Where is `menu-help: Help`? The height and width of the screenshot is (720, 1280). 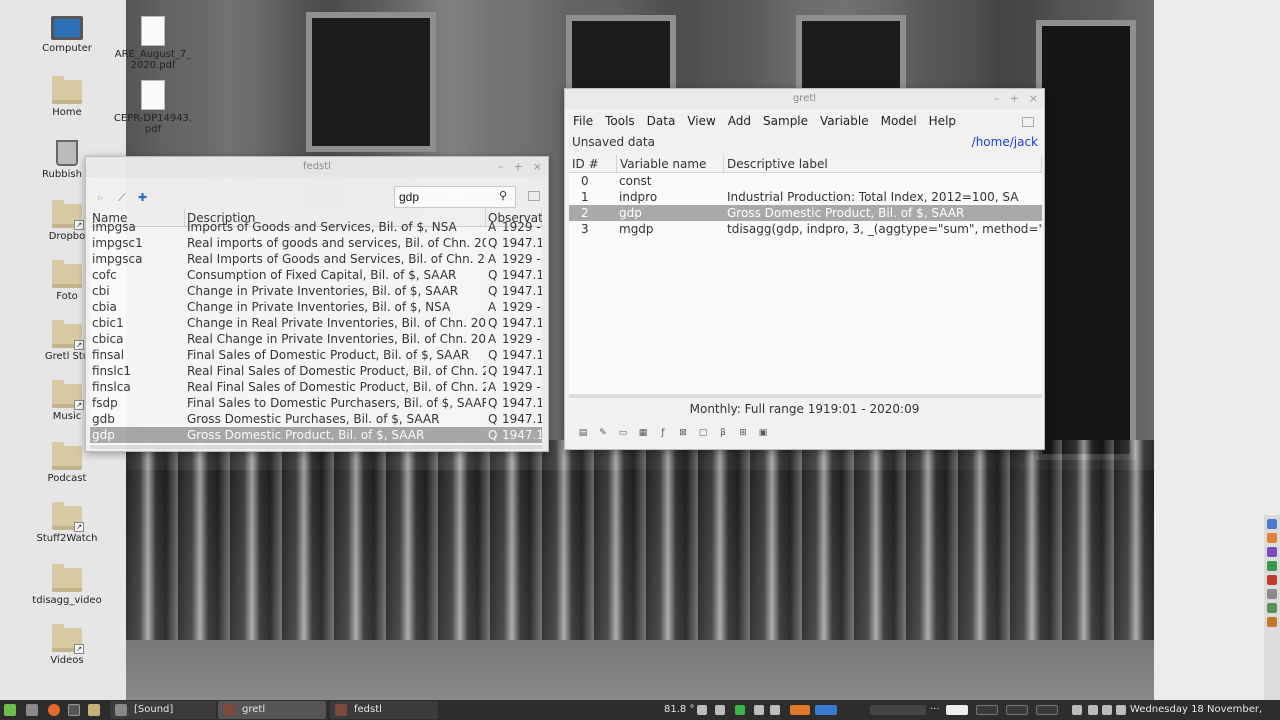
menu-help: Help is located at coordinates (942, 121).